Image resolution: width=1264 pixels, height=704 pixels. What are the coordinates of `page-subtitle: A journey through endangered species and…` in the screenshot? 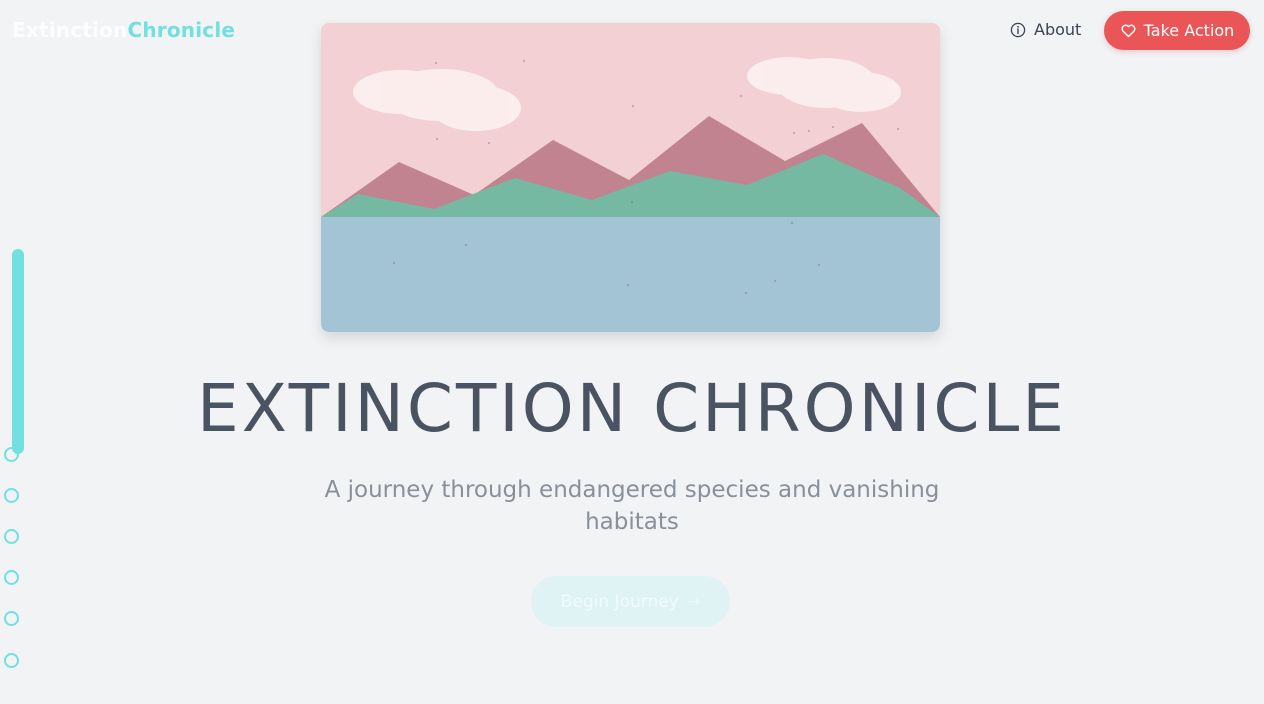 It's located at (632, 506).